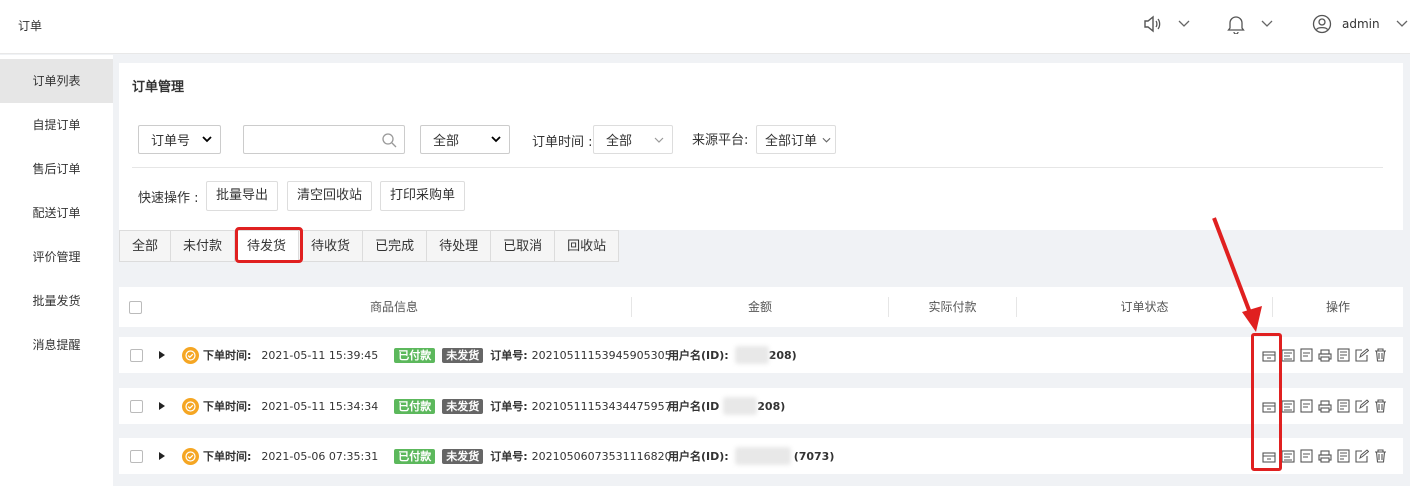 The height and width of the screenshot is (486, 1410). What do you see at coordinates (1236, 25) in the screenshot?
I see `bell-icon` at bounding box center [1236, 25].